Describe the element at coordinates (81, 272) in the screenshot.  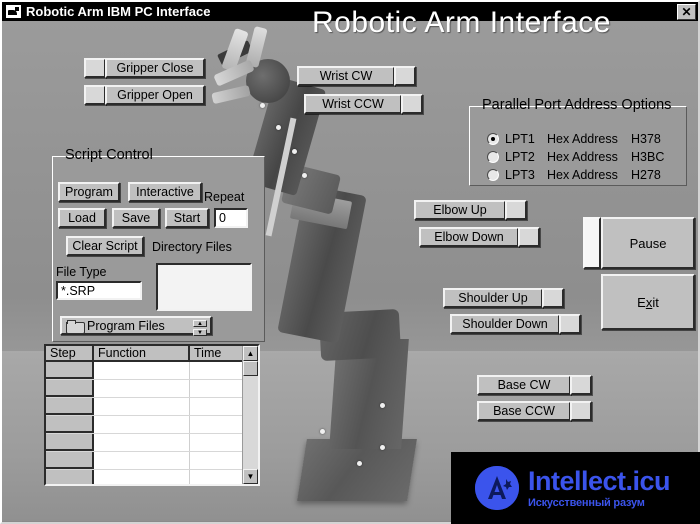
I see `file-type-label: File Type` at that location.